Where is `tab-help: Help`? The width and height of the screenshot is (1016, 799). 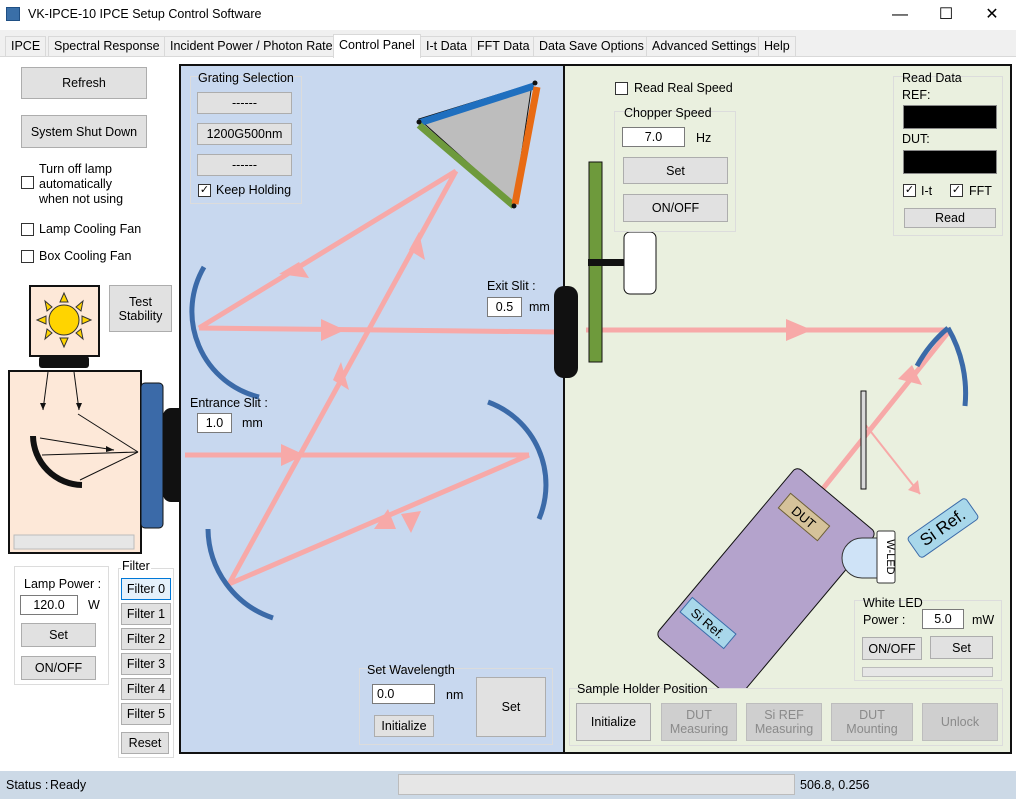 tab-help: Help is located at coordinates (777, 46).